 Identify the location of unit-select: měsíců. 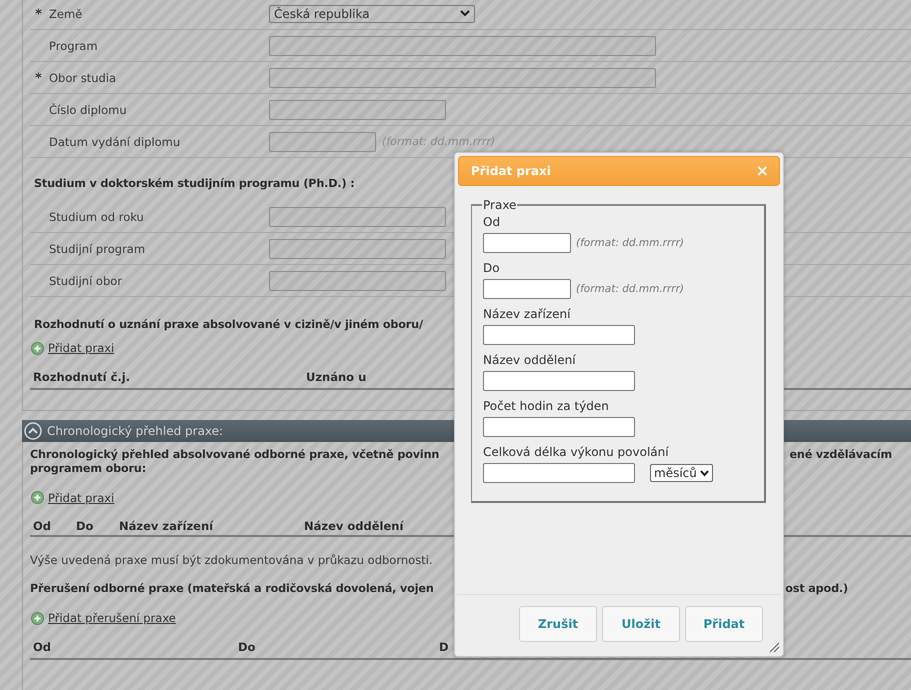
(681, 473).